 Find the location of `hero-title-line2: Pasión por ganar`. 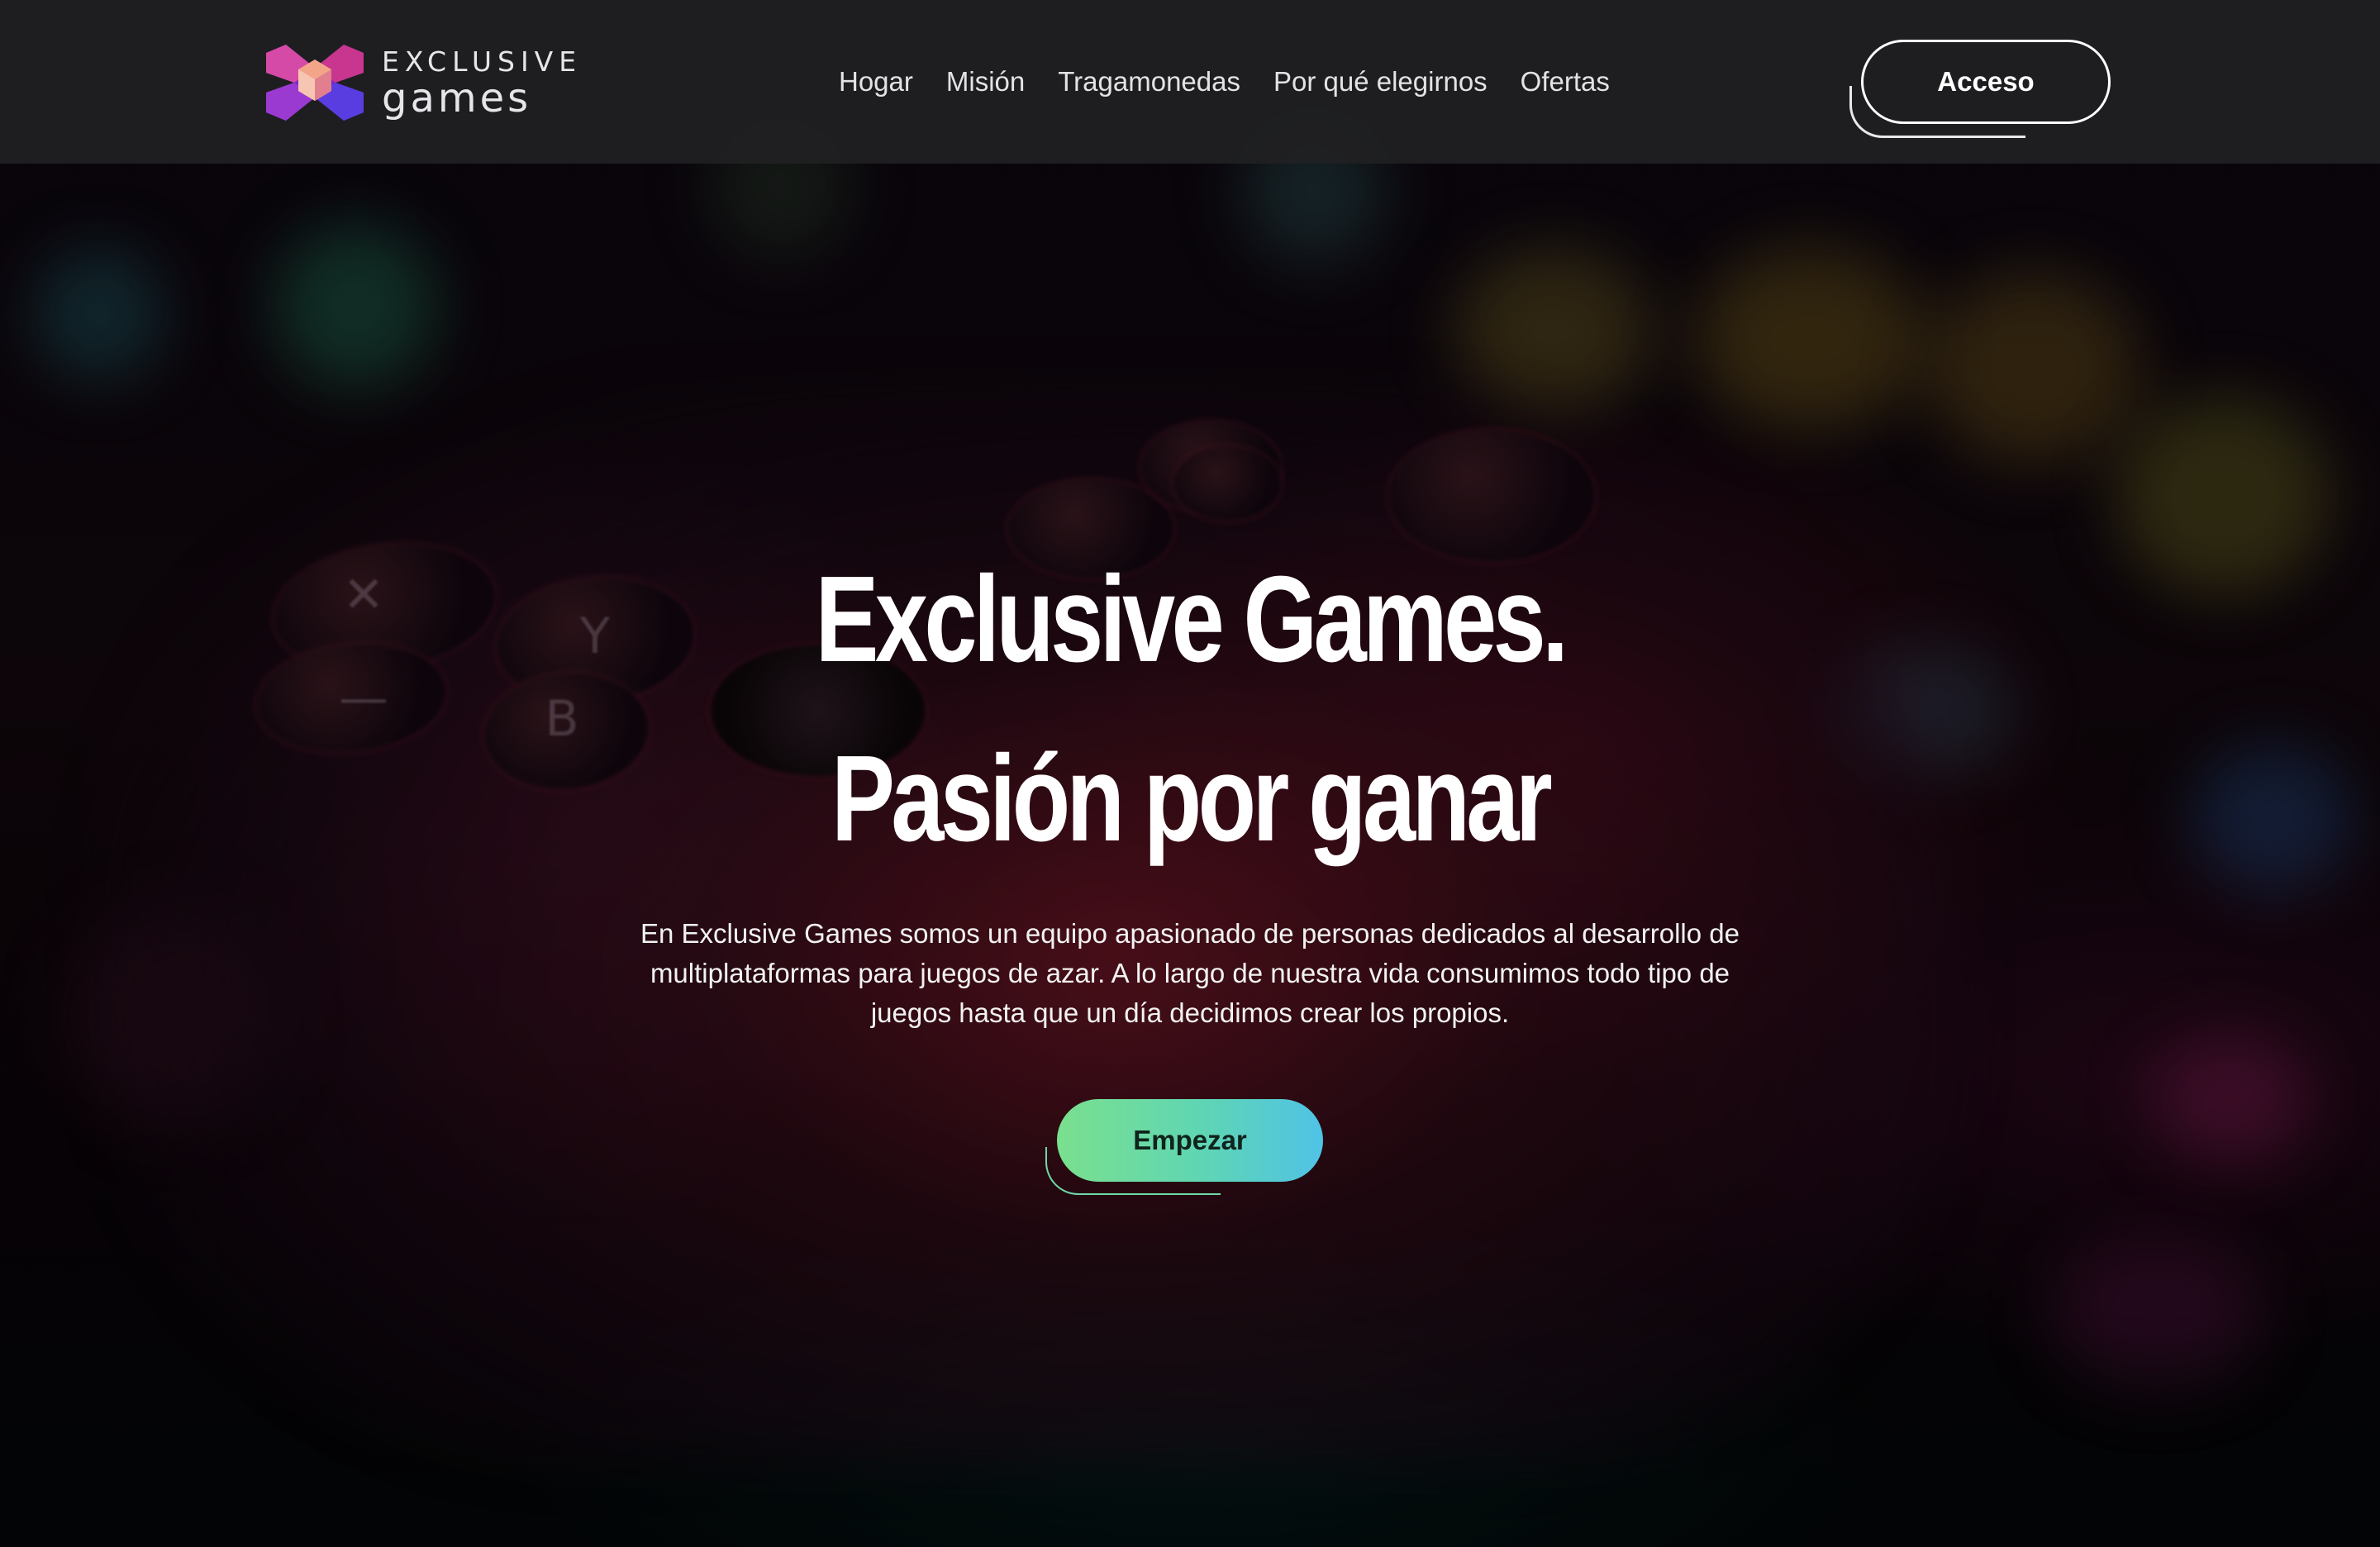

hero-title-line2: Pasión por ganar is located at coordinates (1192, 799).